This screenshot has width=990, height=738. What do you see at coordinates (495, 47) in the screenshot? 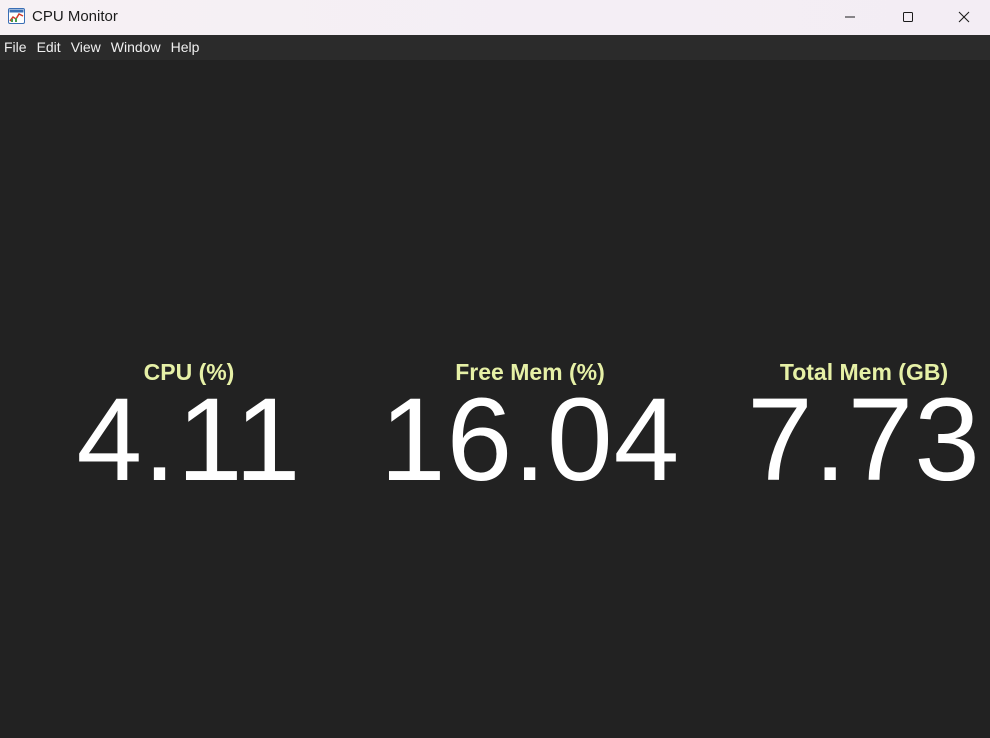
I see `menu-bar: File Edit View Window Help` at bounding box center [495, 47].